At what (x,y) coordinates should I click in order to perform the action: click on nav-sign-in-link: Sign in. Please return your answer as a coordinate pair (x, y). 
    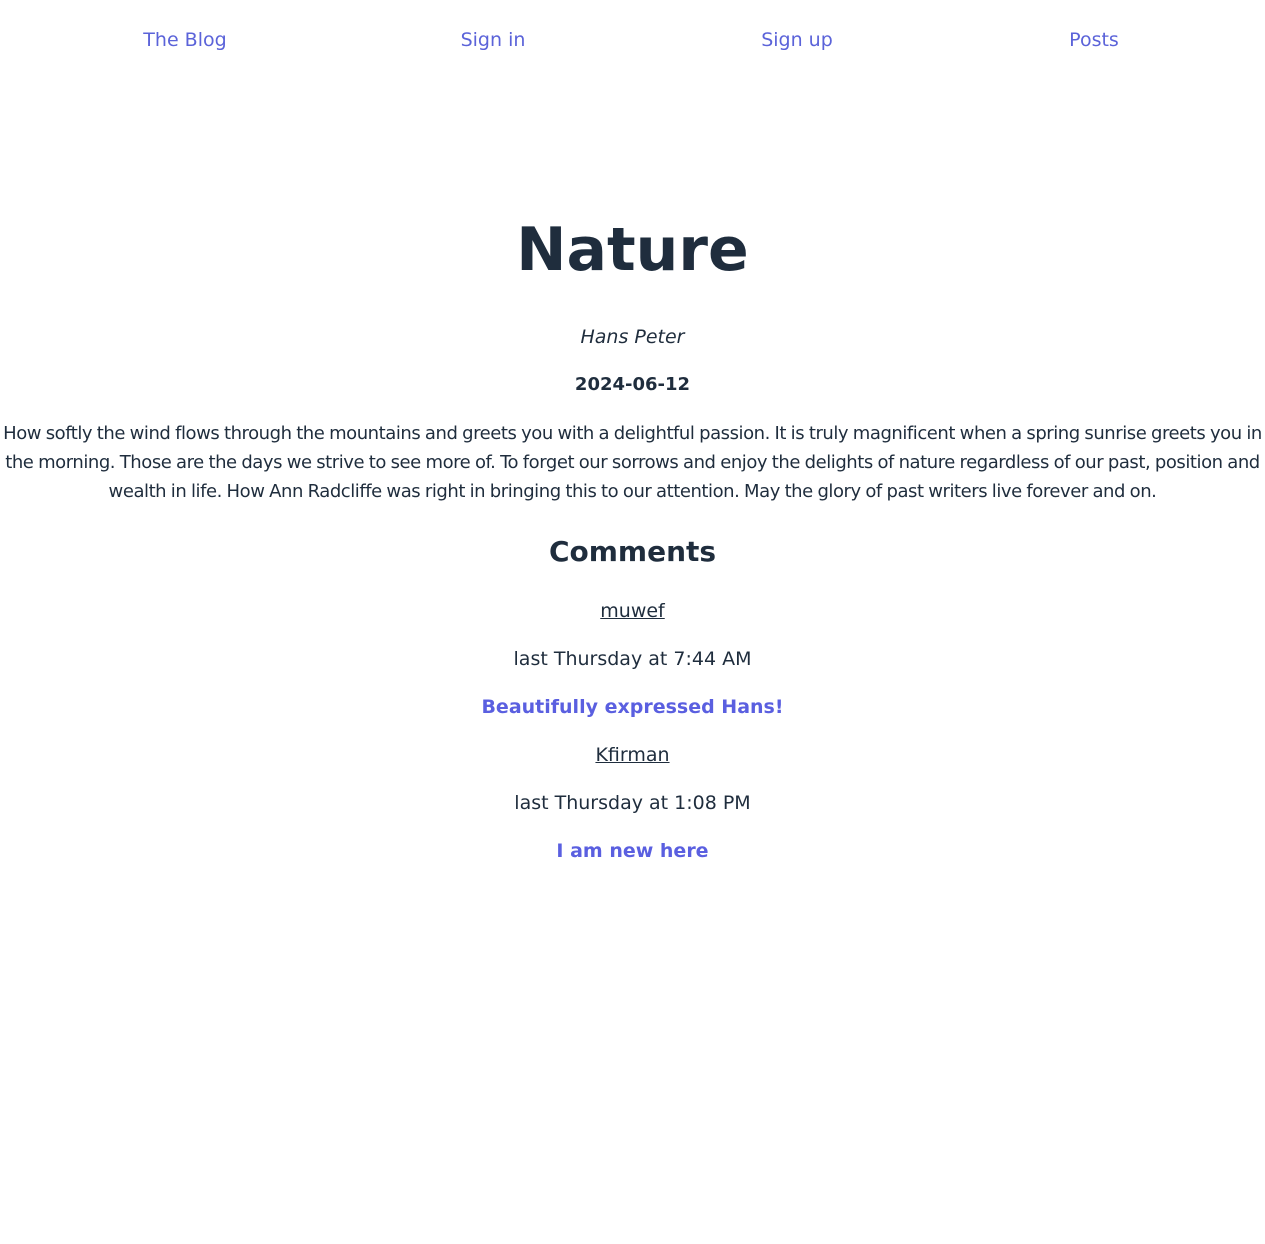
    Looking at the image, I should click on (493, 40).